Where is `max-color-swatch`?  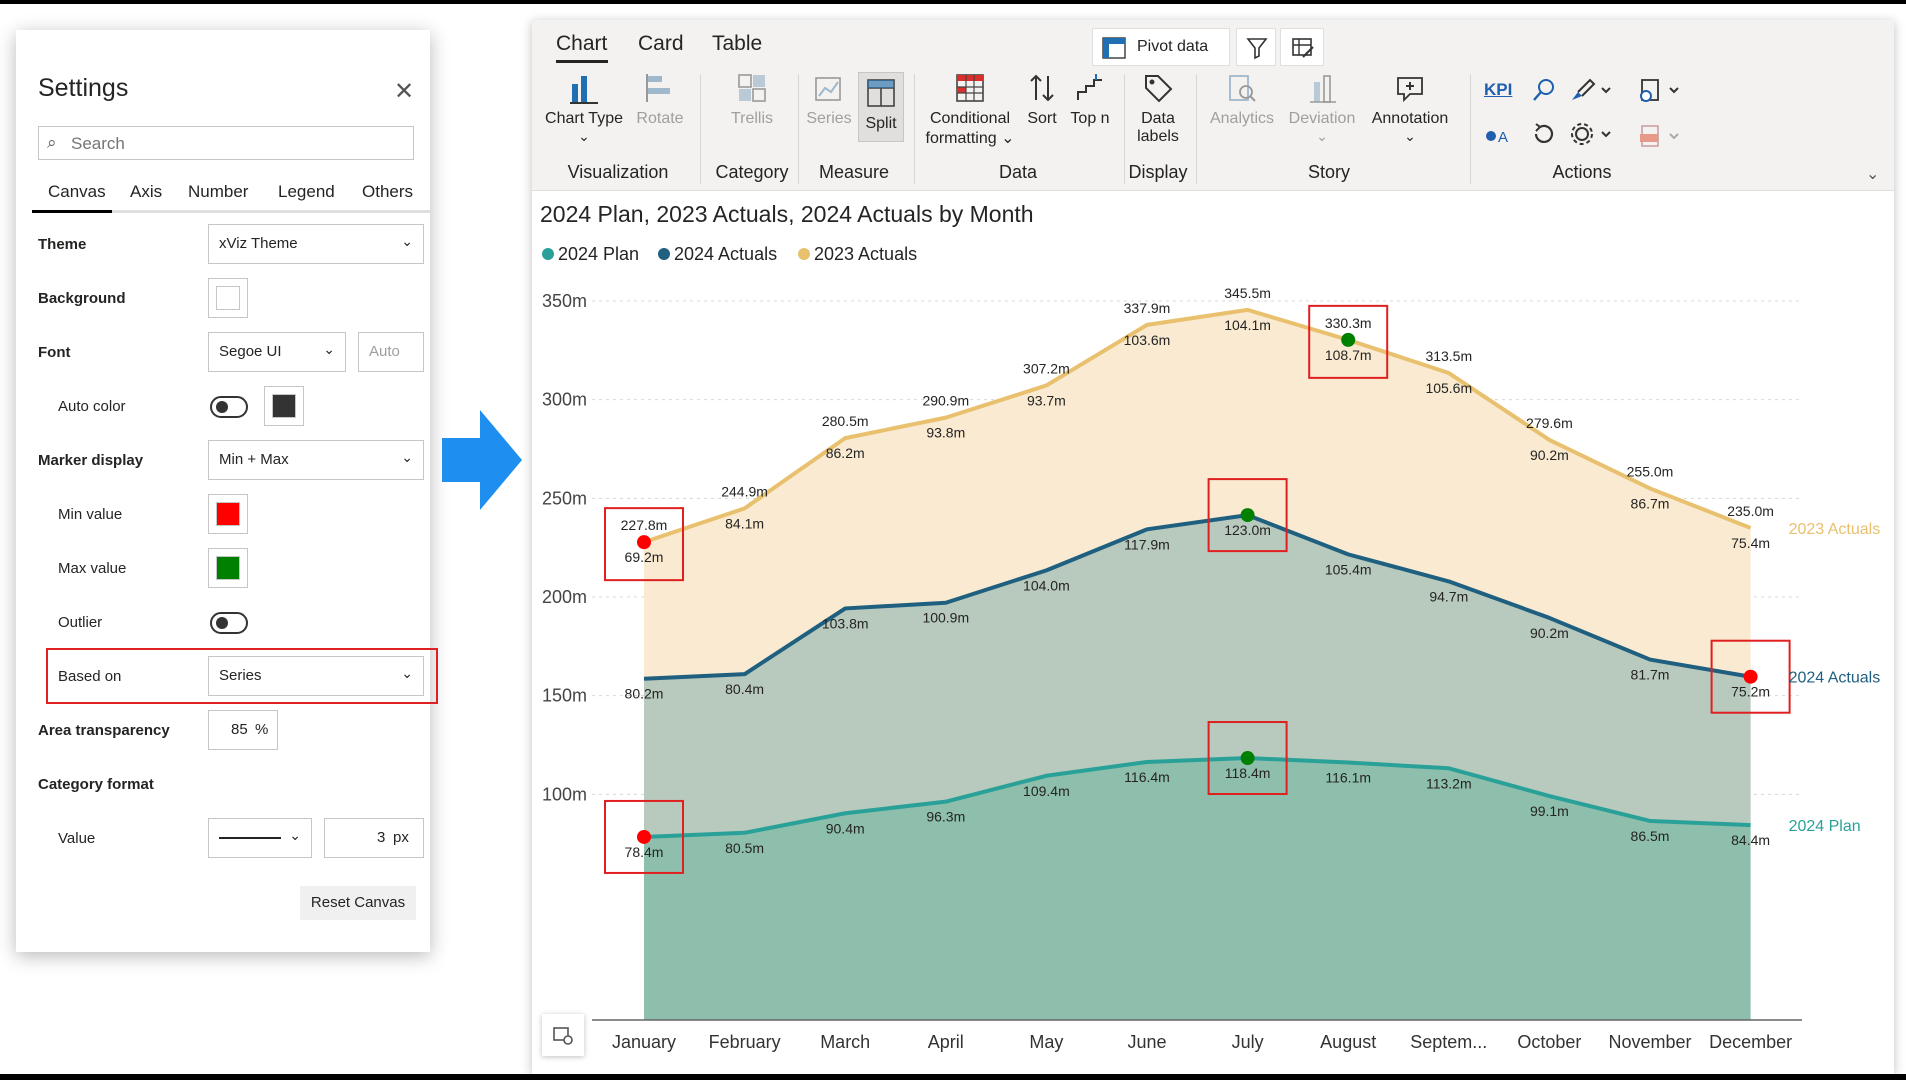
max-color-swatch is located at coordinates (228, 568).